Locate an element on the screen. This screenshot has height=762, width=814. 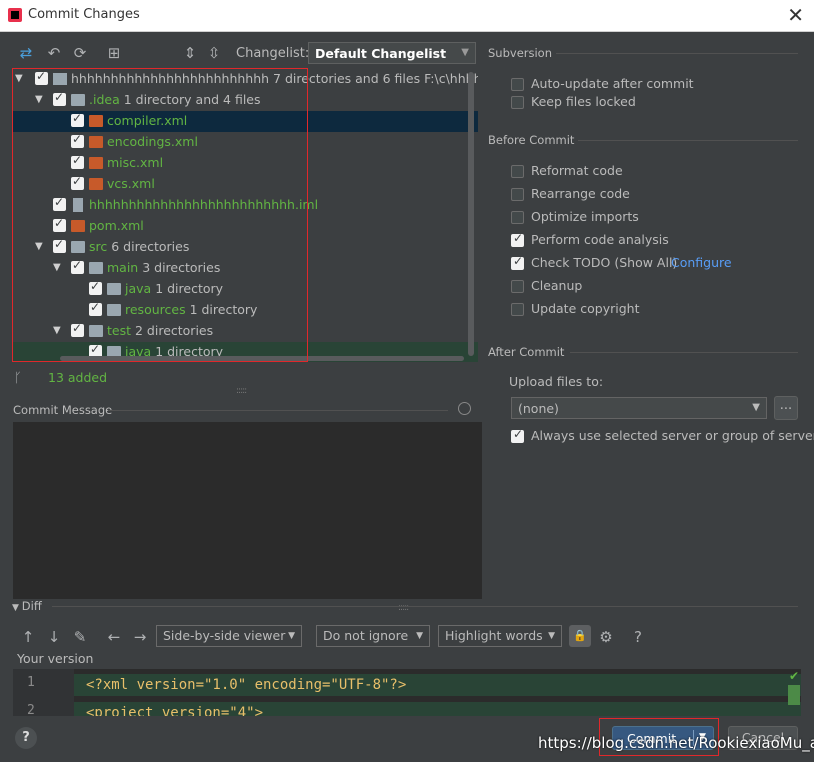
option-label: Auto-update after commit is located at coordinates (612, 83).